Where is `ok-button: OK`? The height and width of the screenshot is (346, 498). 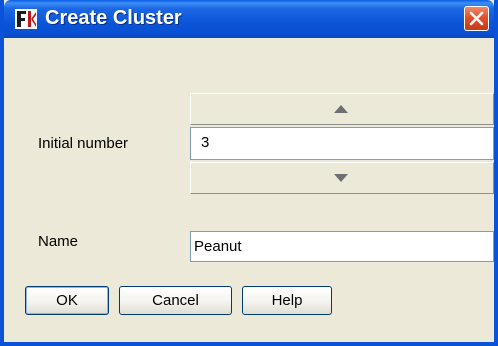
ok-button: OK is located at coordinates (67, 300).